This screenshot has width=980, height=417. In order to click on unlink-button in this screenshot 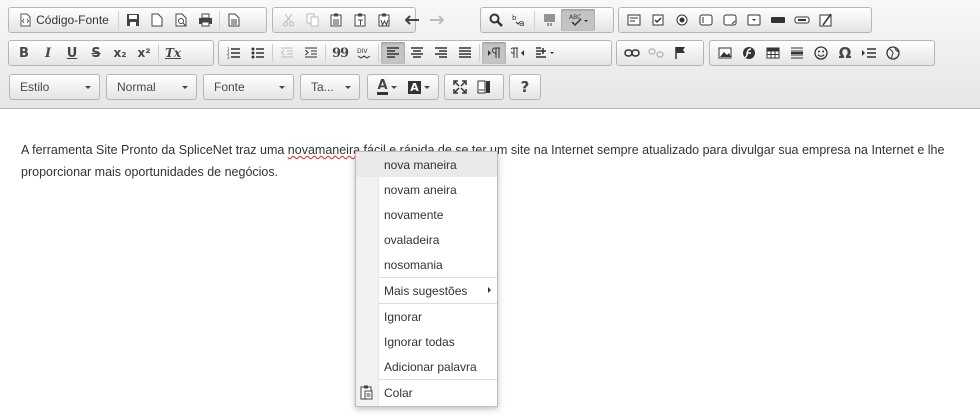, I will do `click(656, 53)`.